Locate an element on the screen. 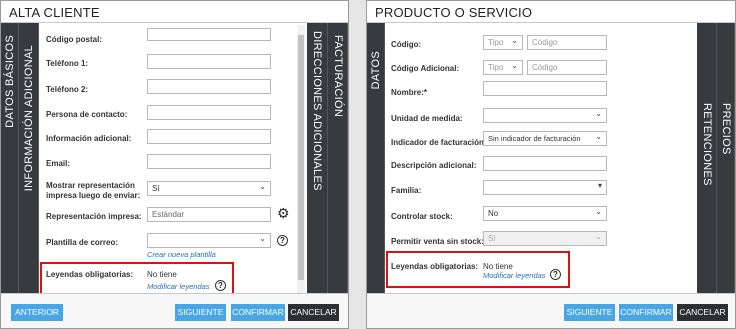 This screenshot has height=329, width=736. familia-label: Familia: is located at coordinates (406, 190).